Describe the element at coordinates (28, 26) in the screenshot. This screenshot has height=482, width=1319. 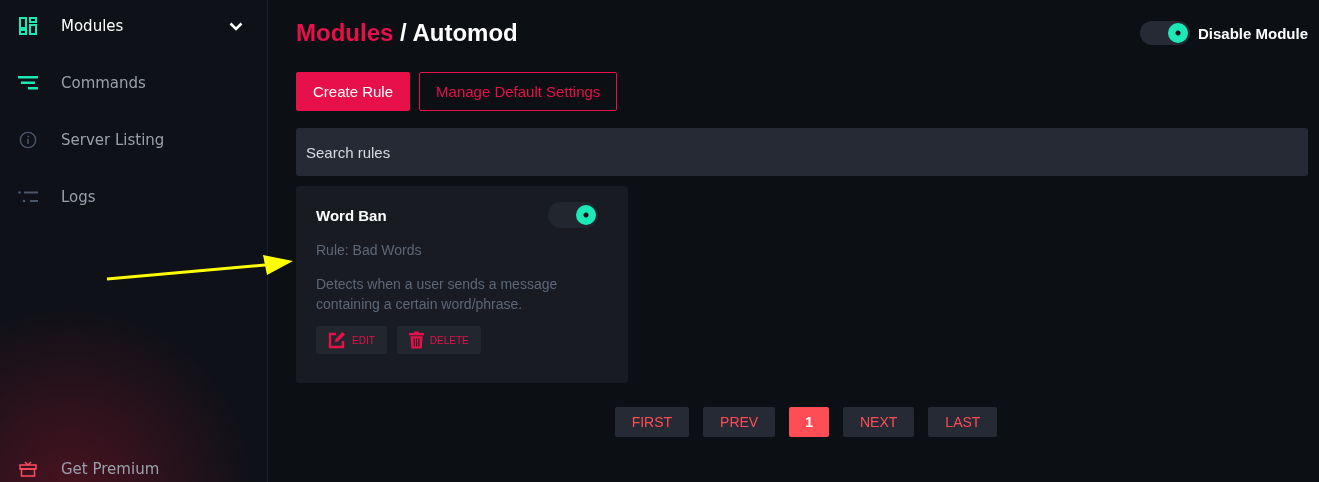
I see `dashboard-icon` at that location.